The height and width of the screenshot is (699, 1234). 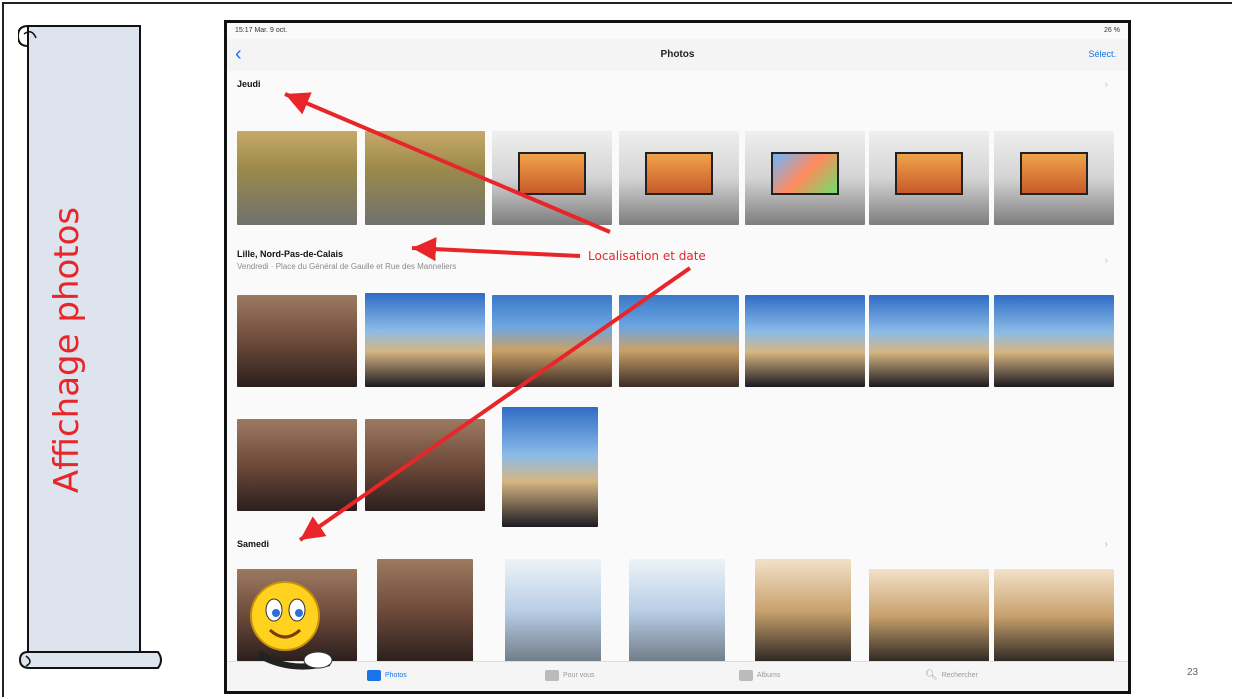 What do you see at coordinates (496, 249) in the screenshot?
I see `arrow-to-location` at bounding box center [496, 249].